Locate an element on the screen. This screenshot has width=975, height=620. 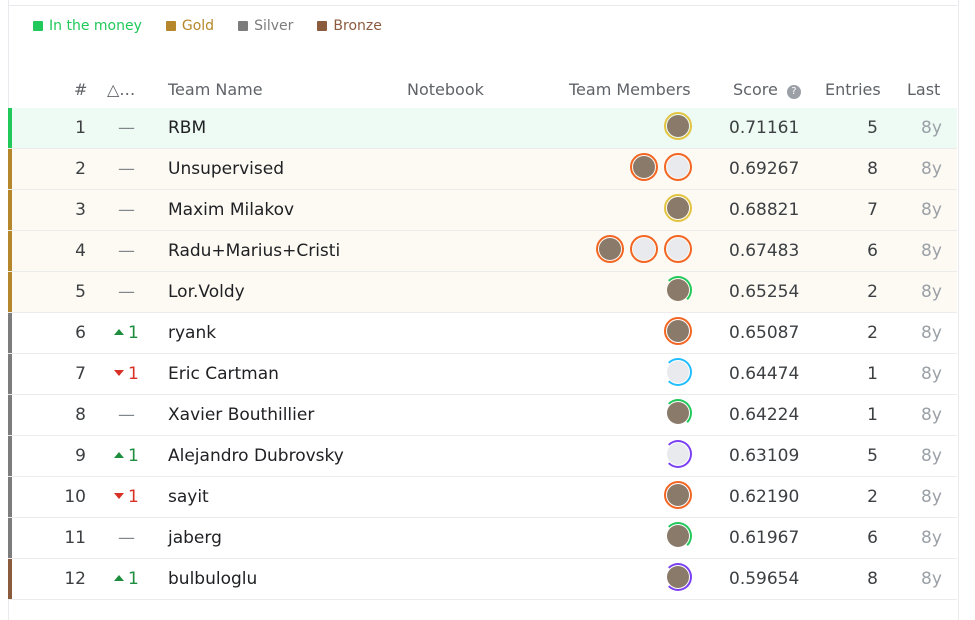
team-name-link: Eric Cartman is located at coordinates (223, 374).